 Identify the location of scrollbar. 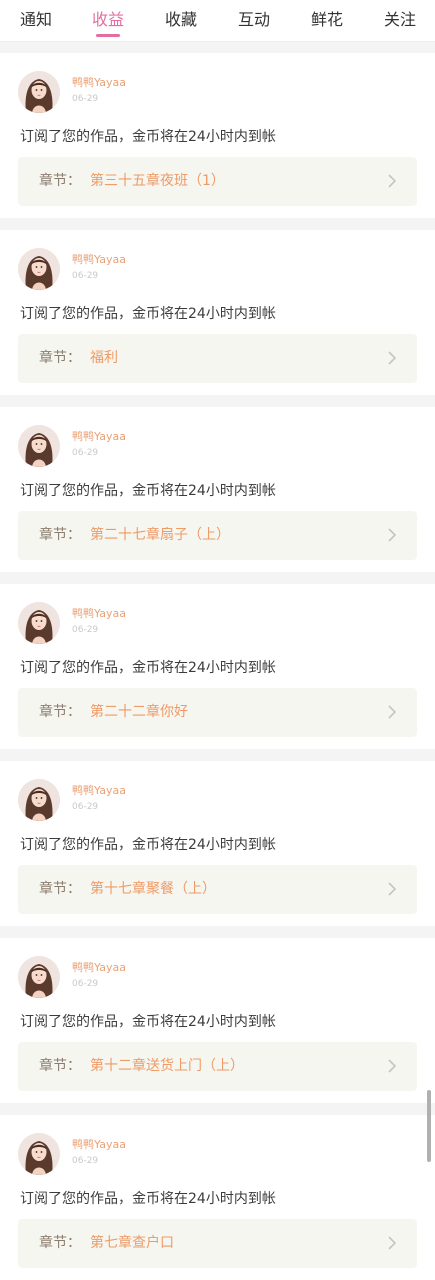
(429, 1126).